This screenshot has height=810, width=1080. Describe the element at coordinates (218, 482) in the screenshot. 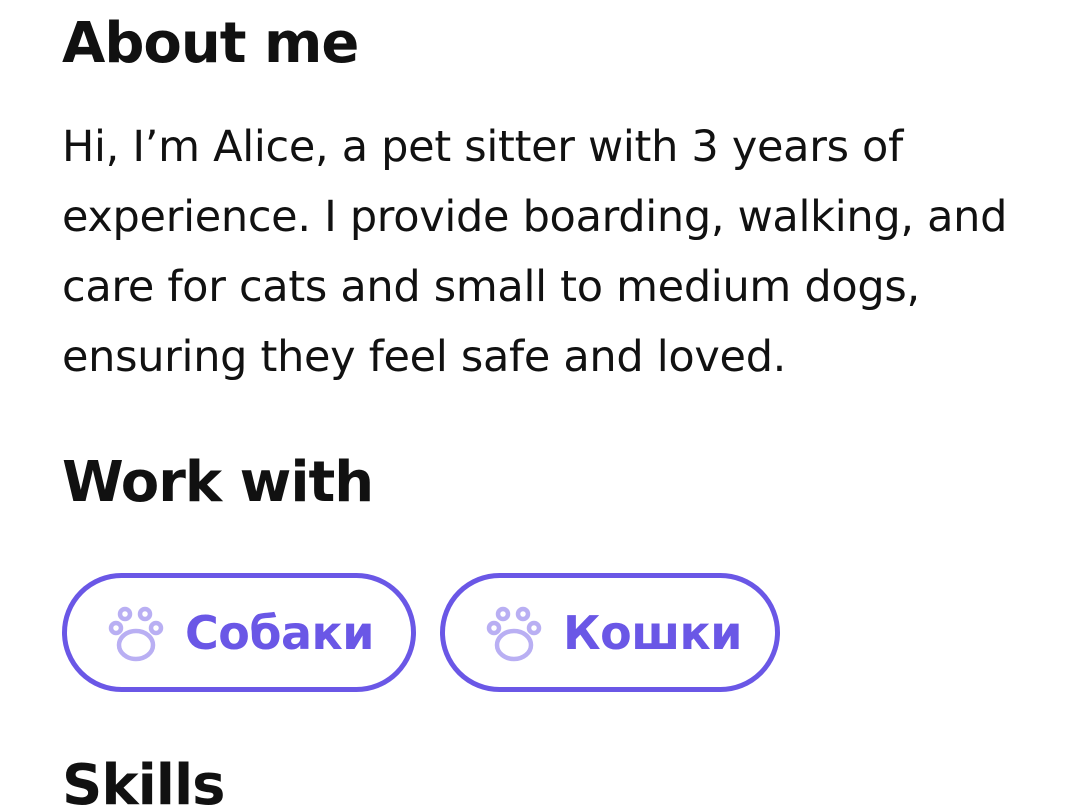

I see `work-with-heading: Work with` at that location.